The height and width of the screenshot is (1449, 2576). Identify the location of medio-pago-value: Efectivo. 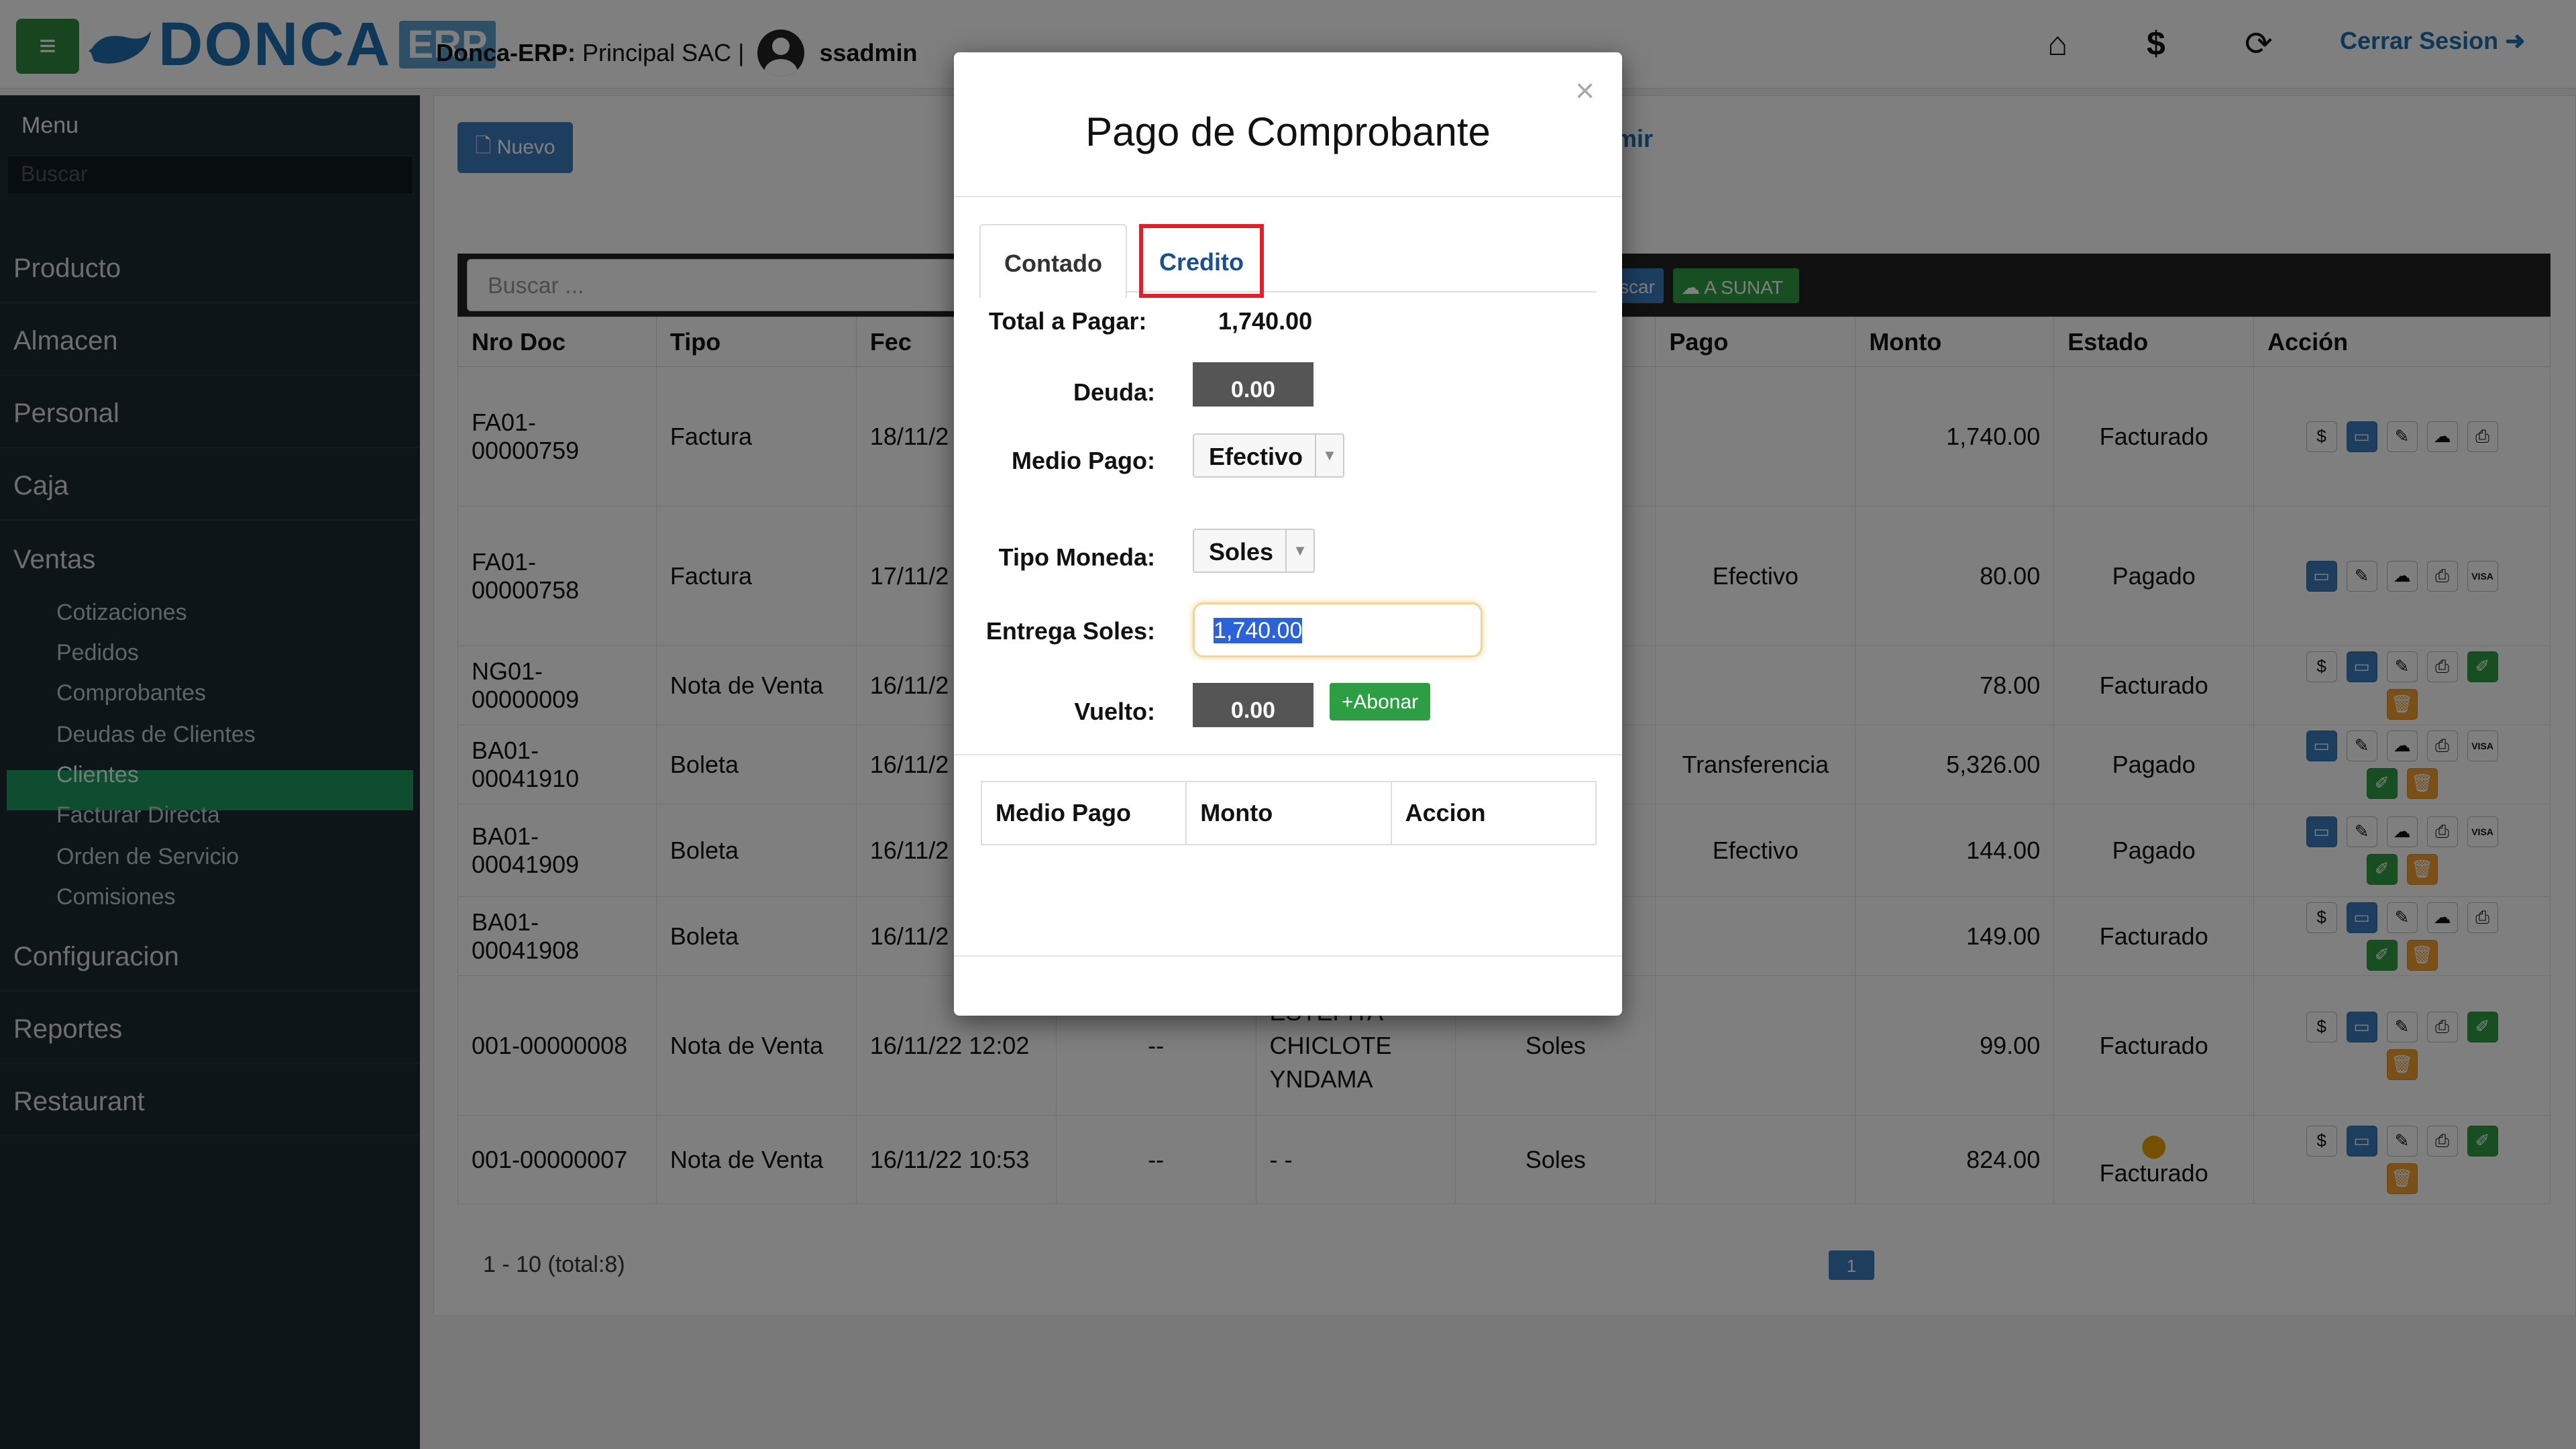
(1256, 456).